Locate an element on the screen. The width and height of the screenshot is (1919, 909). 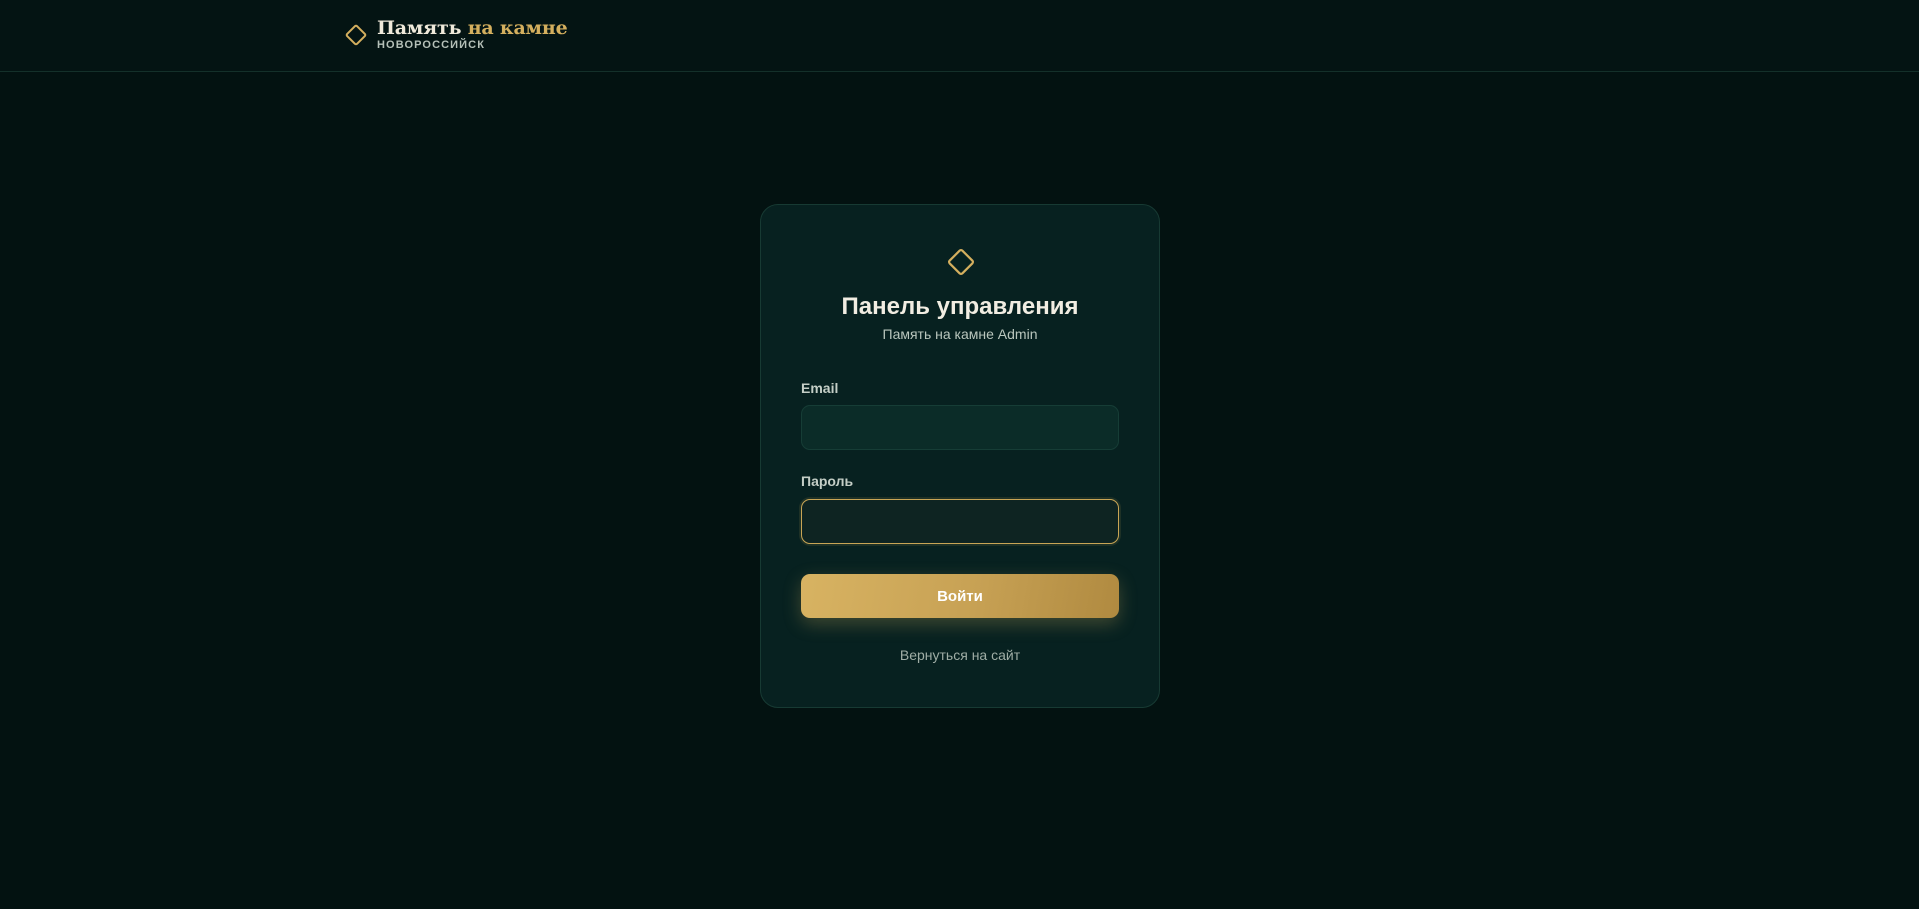
password-field is located at coordinates (960, 521).